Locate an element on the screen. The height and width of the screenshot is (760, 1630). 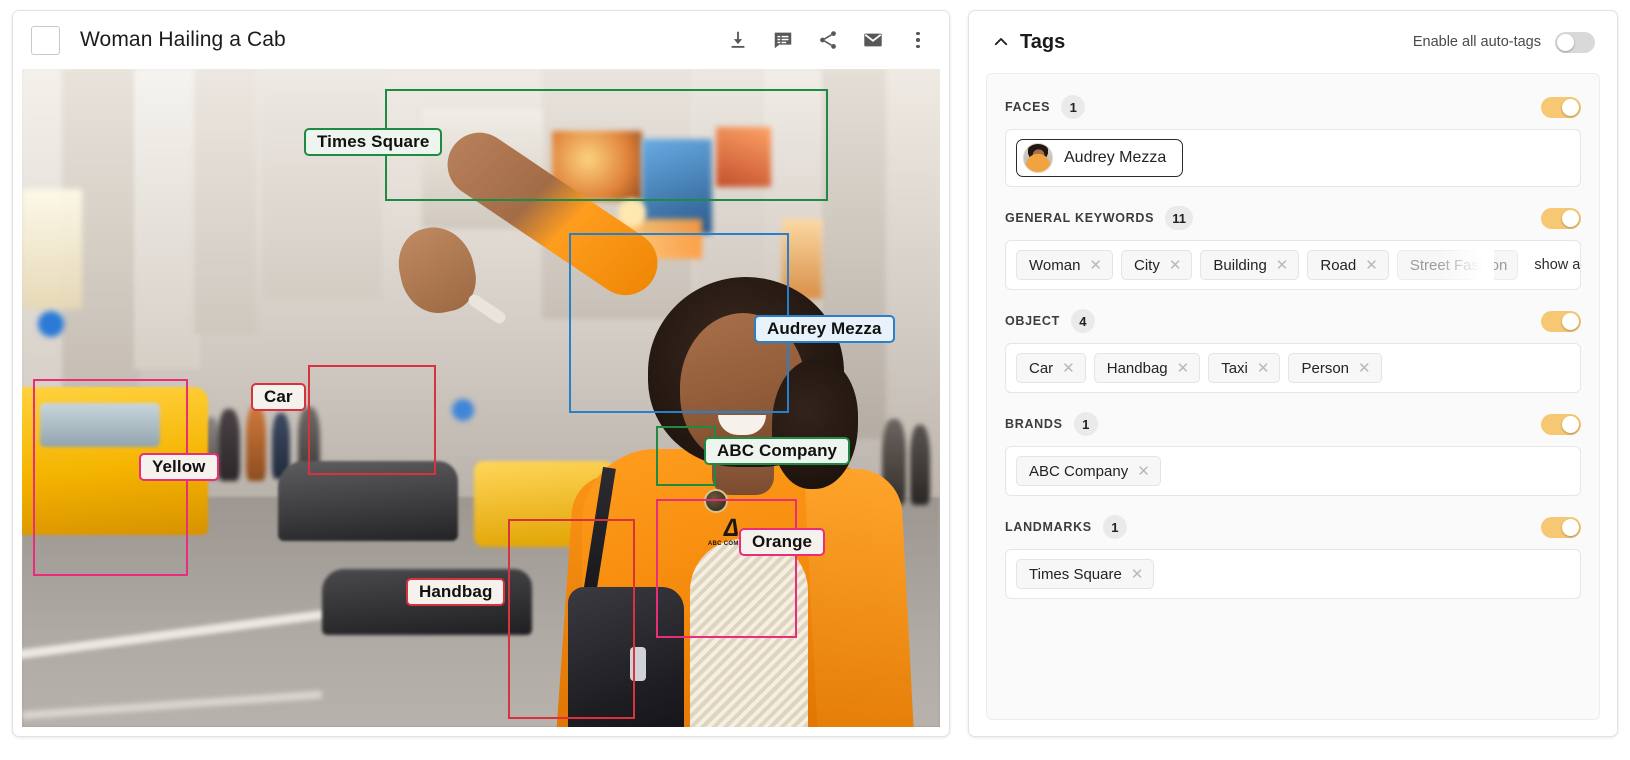
tag-section-name: FACES is located at coordinates (1028, 107).